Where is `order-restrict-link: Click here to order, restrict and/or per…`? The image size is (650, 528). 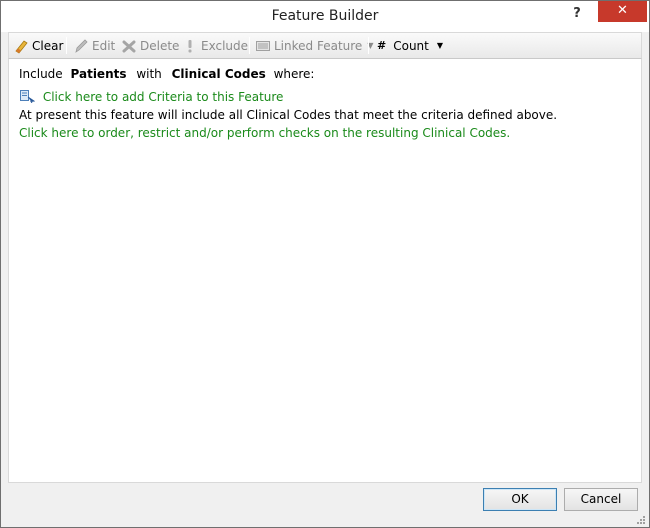
order-restrict-link: Click here to order, restrict and/or per… is located at coordinates (264, 133).